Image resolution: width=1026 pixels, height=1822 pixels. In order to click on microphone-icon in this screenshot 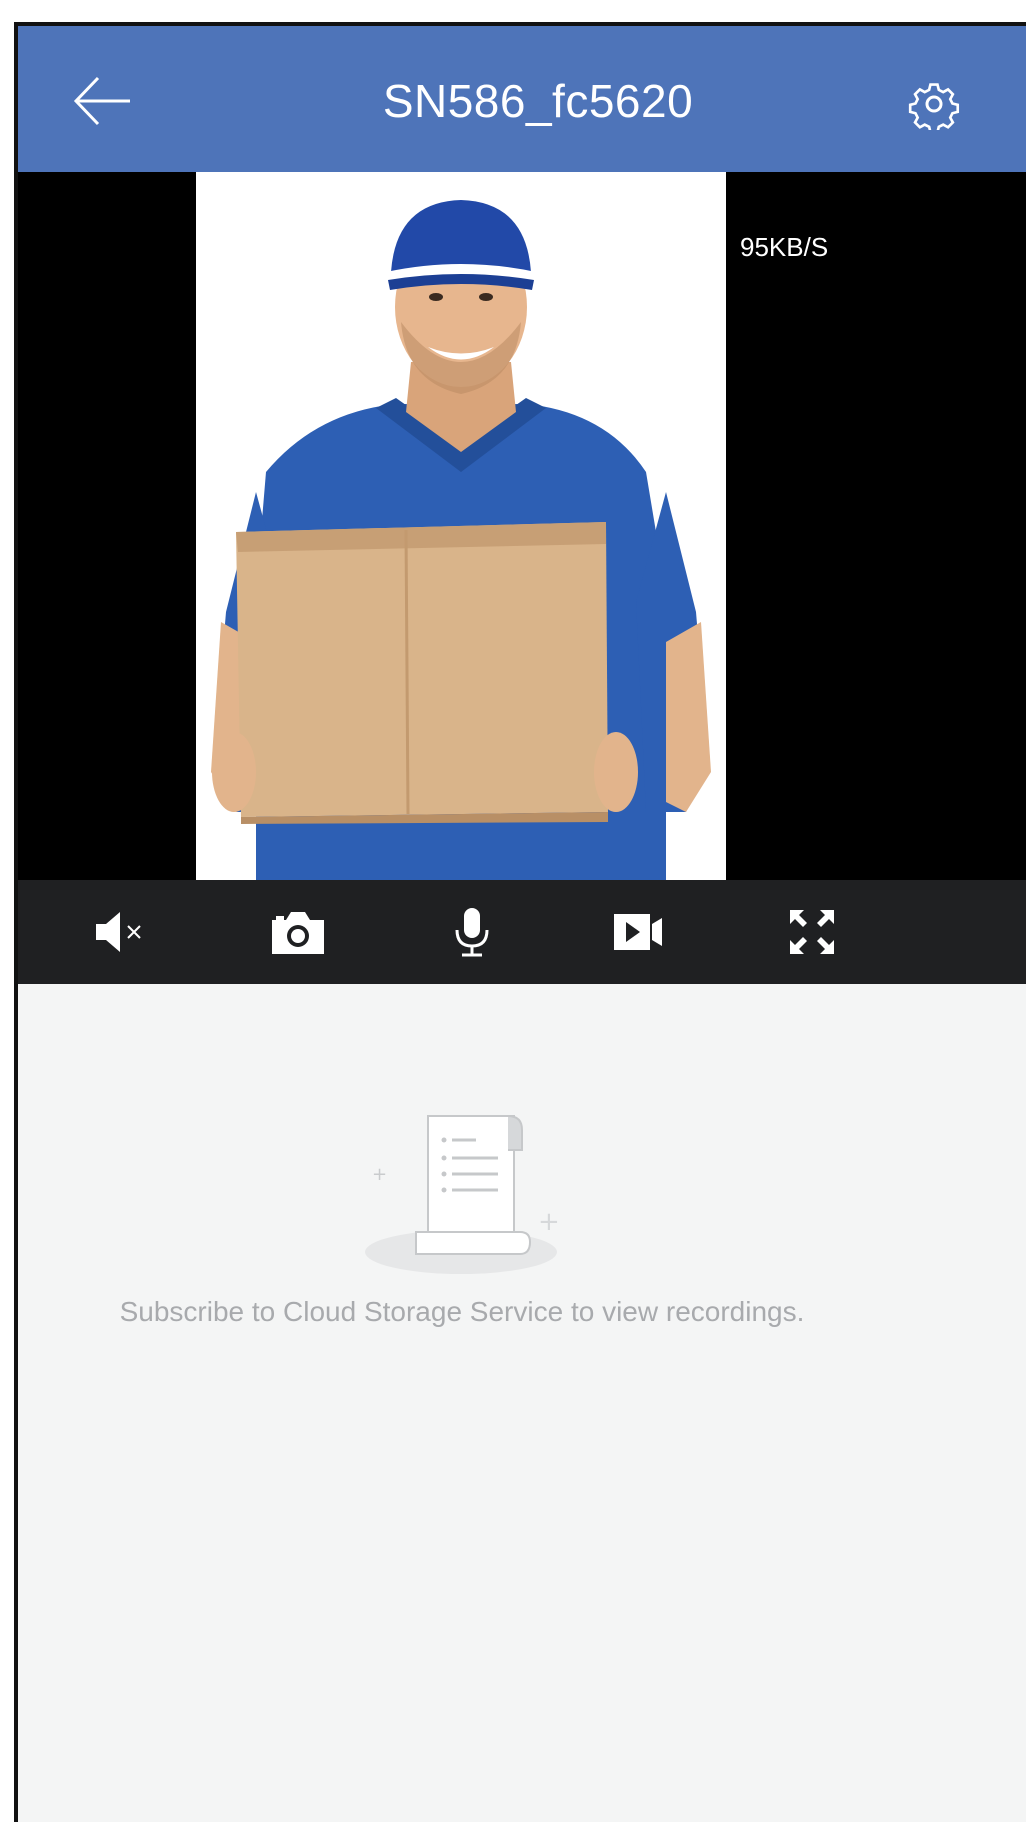, I will do `click(472, 932)`.